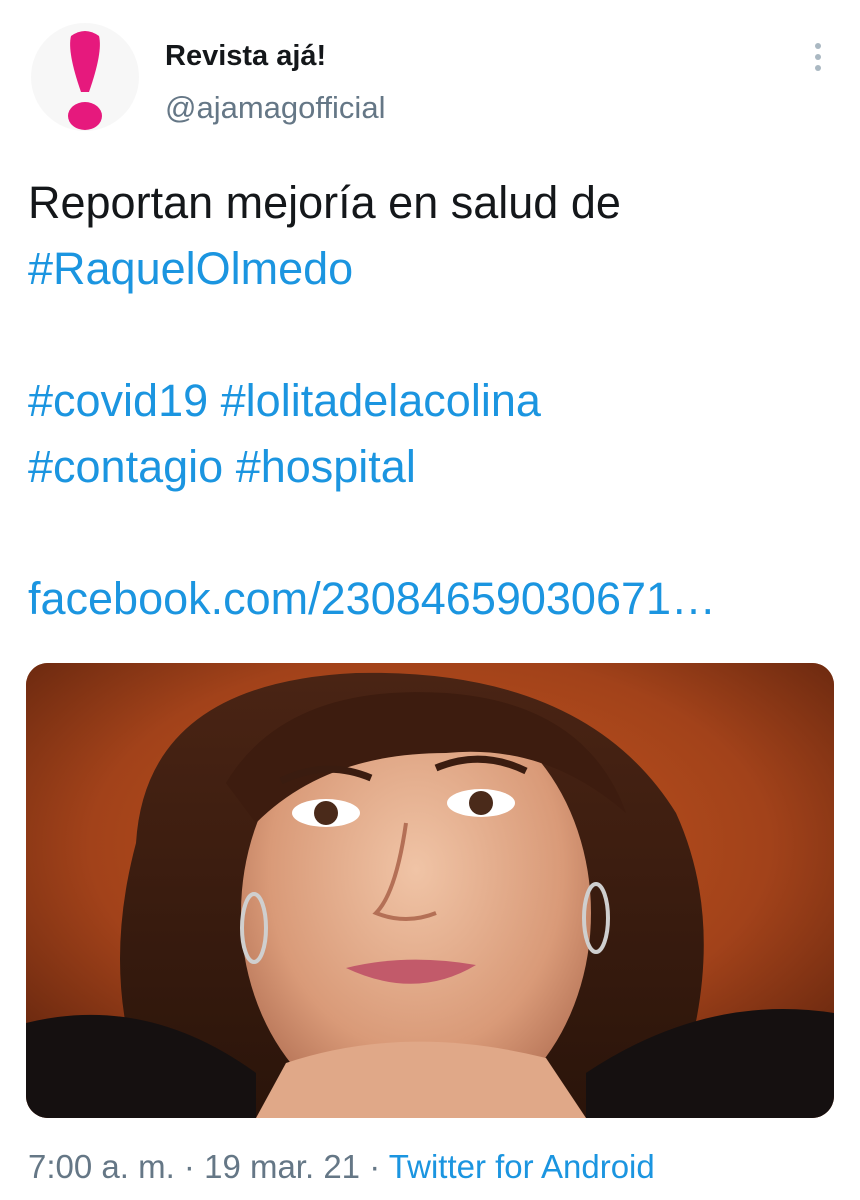 The height and width of the screenshot is (1200, 860). I want to click on user-handle: @ajamagofficial, so click(275, 108).